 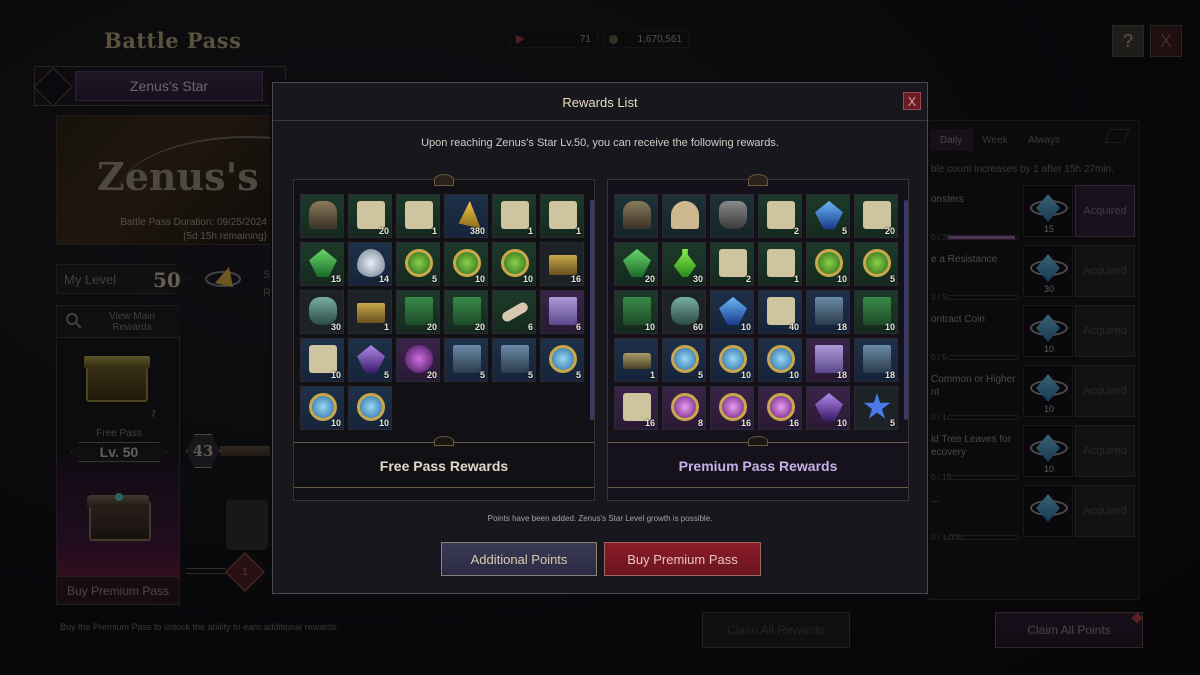 What do you see at coordinates (684, 312) in the screenshot?
I see `premium-reward-item: 60` at bounding box center [684, 312].